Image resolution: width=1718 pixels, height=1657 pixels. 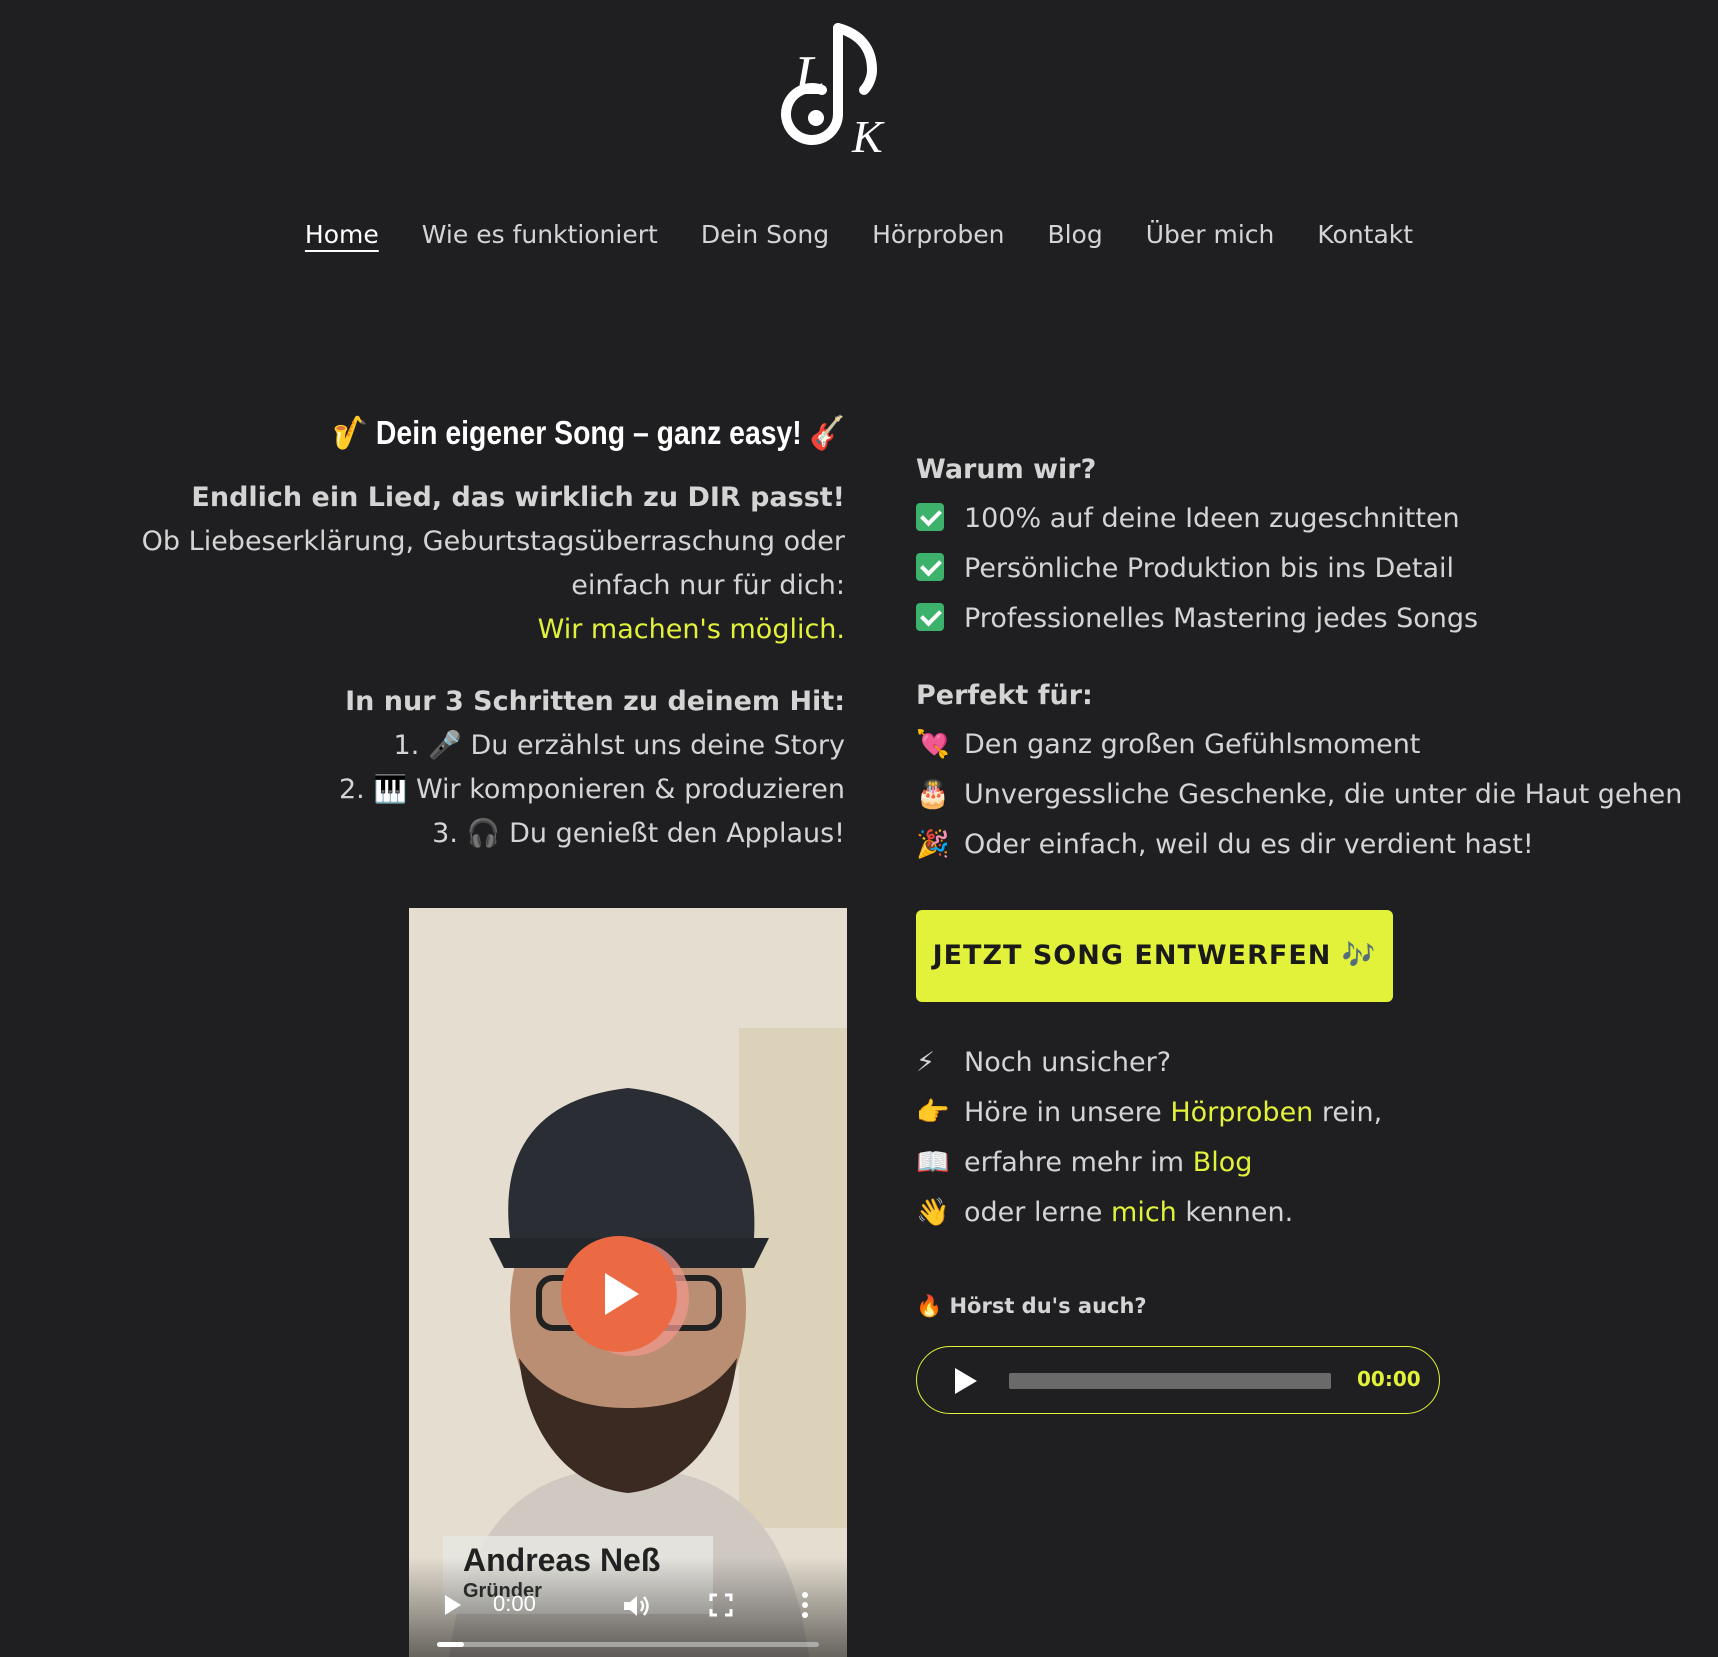 I want to click on audio-player: 00:00, so click(x=1178, y=1380).